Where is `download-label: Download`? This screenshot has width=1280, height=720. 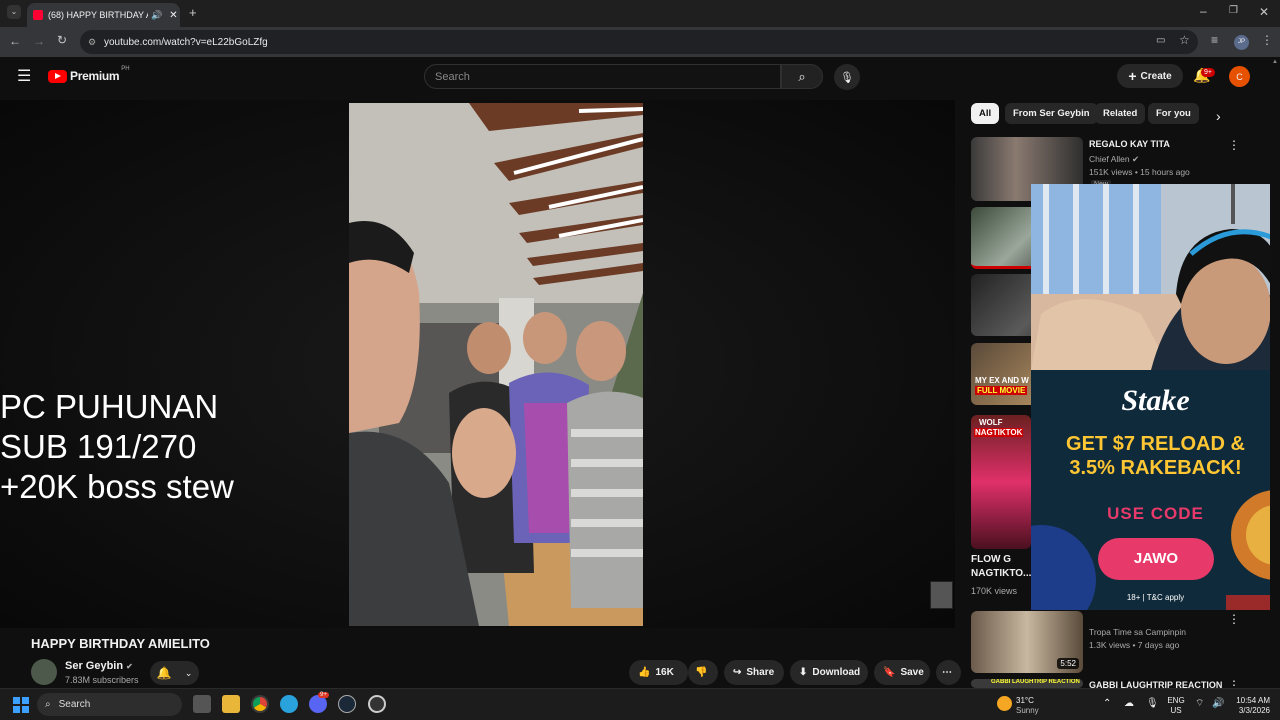 download-label: Download is located at coordinates (836, 672).